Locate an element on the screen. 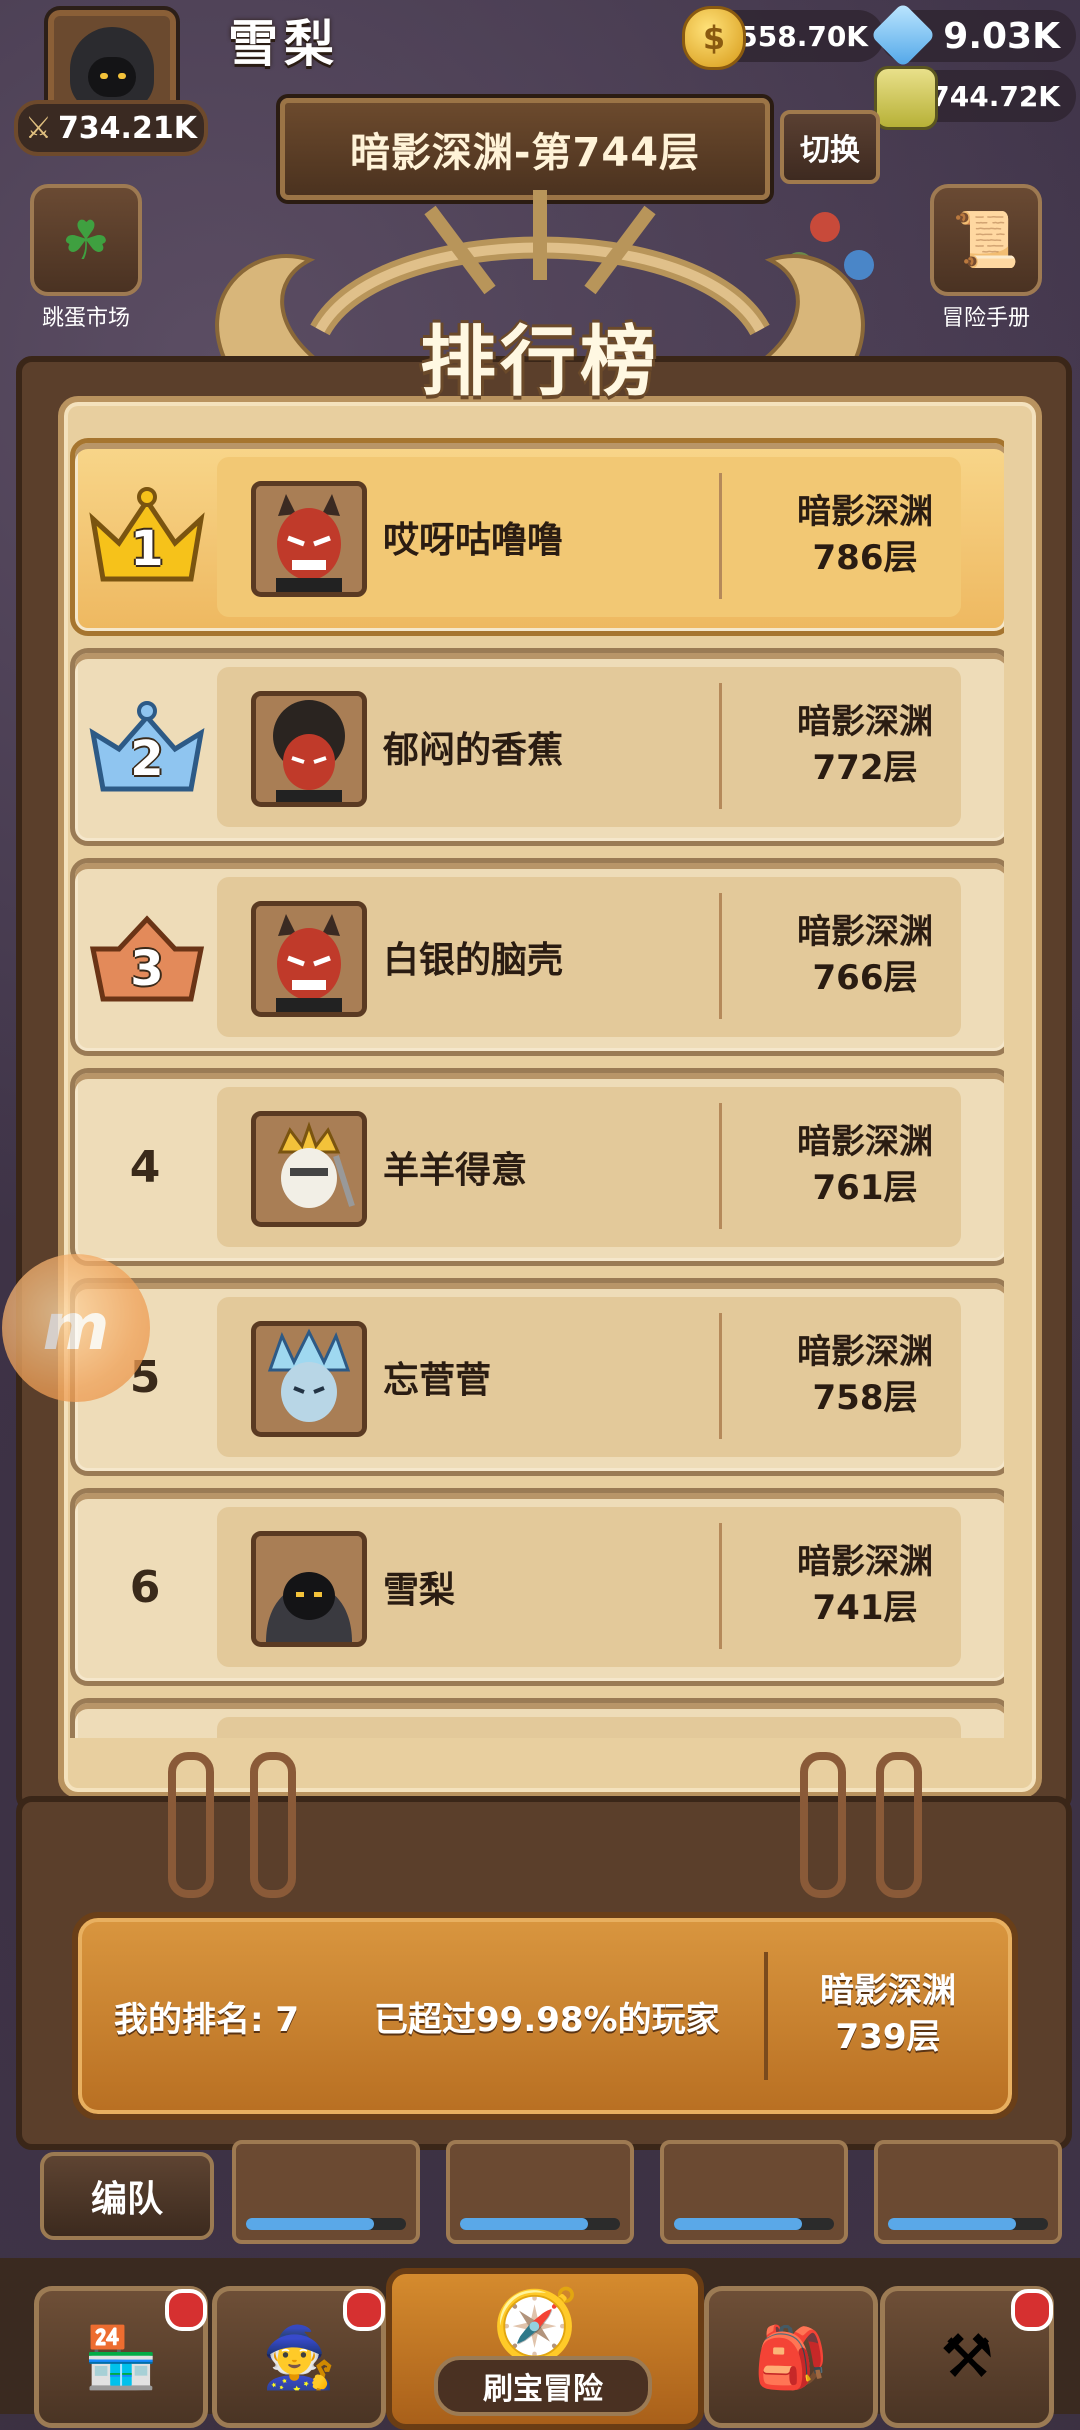  ice-spirit-avatar-icon is located at coordinates (309, 1379).